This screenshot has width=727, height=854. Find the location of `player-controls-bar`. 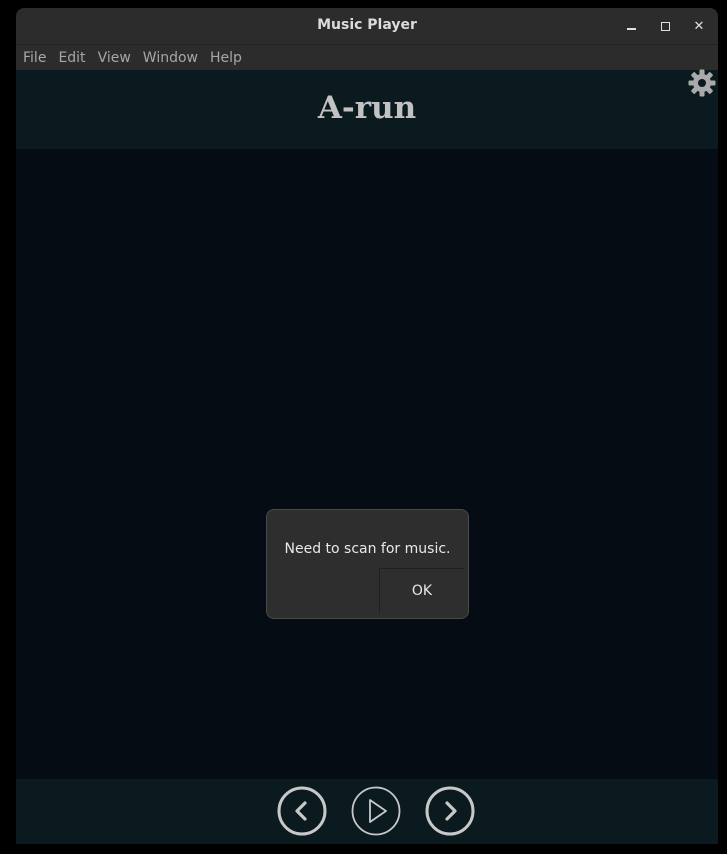

player-controls-bar is located at coordinates (367, 811).